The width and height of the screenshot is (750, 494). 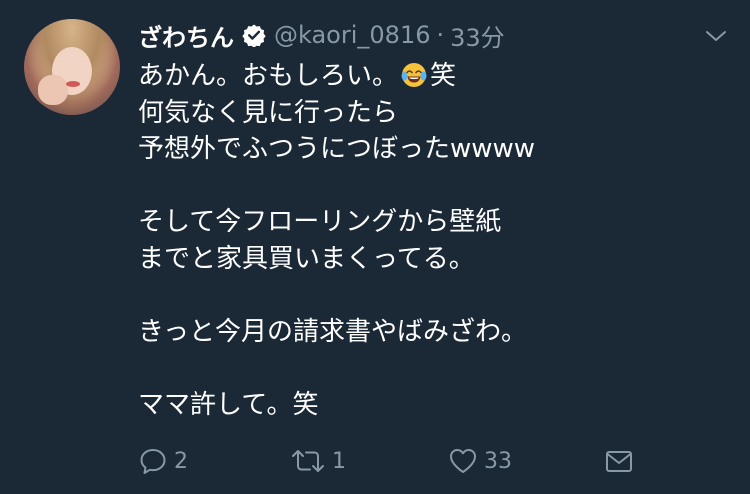 I want to click on retweet-button: 1, so click(x=318, y=461).